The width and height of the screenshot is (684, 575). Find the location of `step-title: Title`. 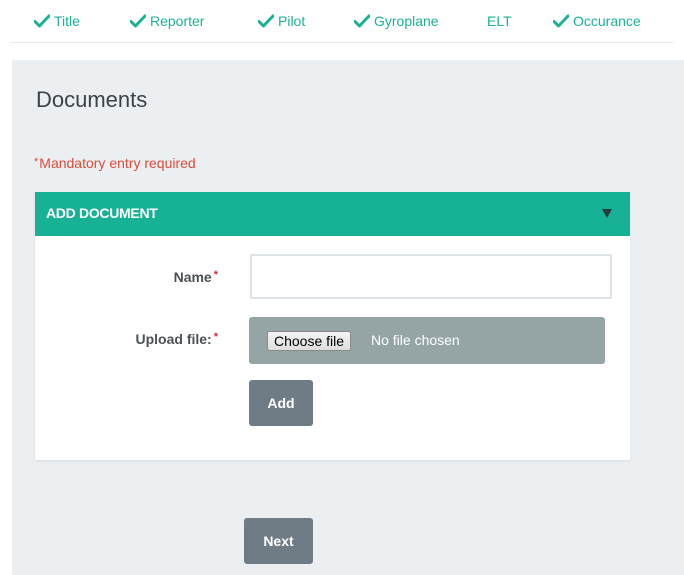

step-title: Title is located at coordinates (57, 21).